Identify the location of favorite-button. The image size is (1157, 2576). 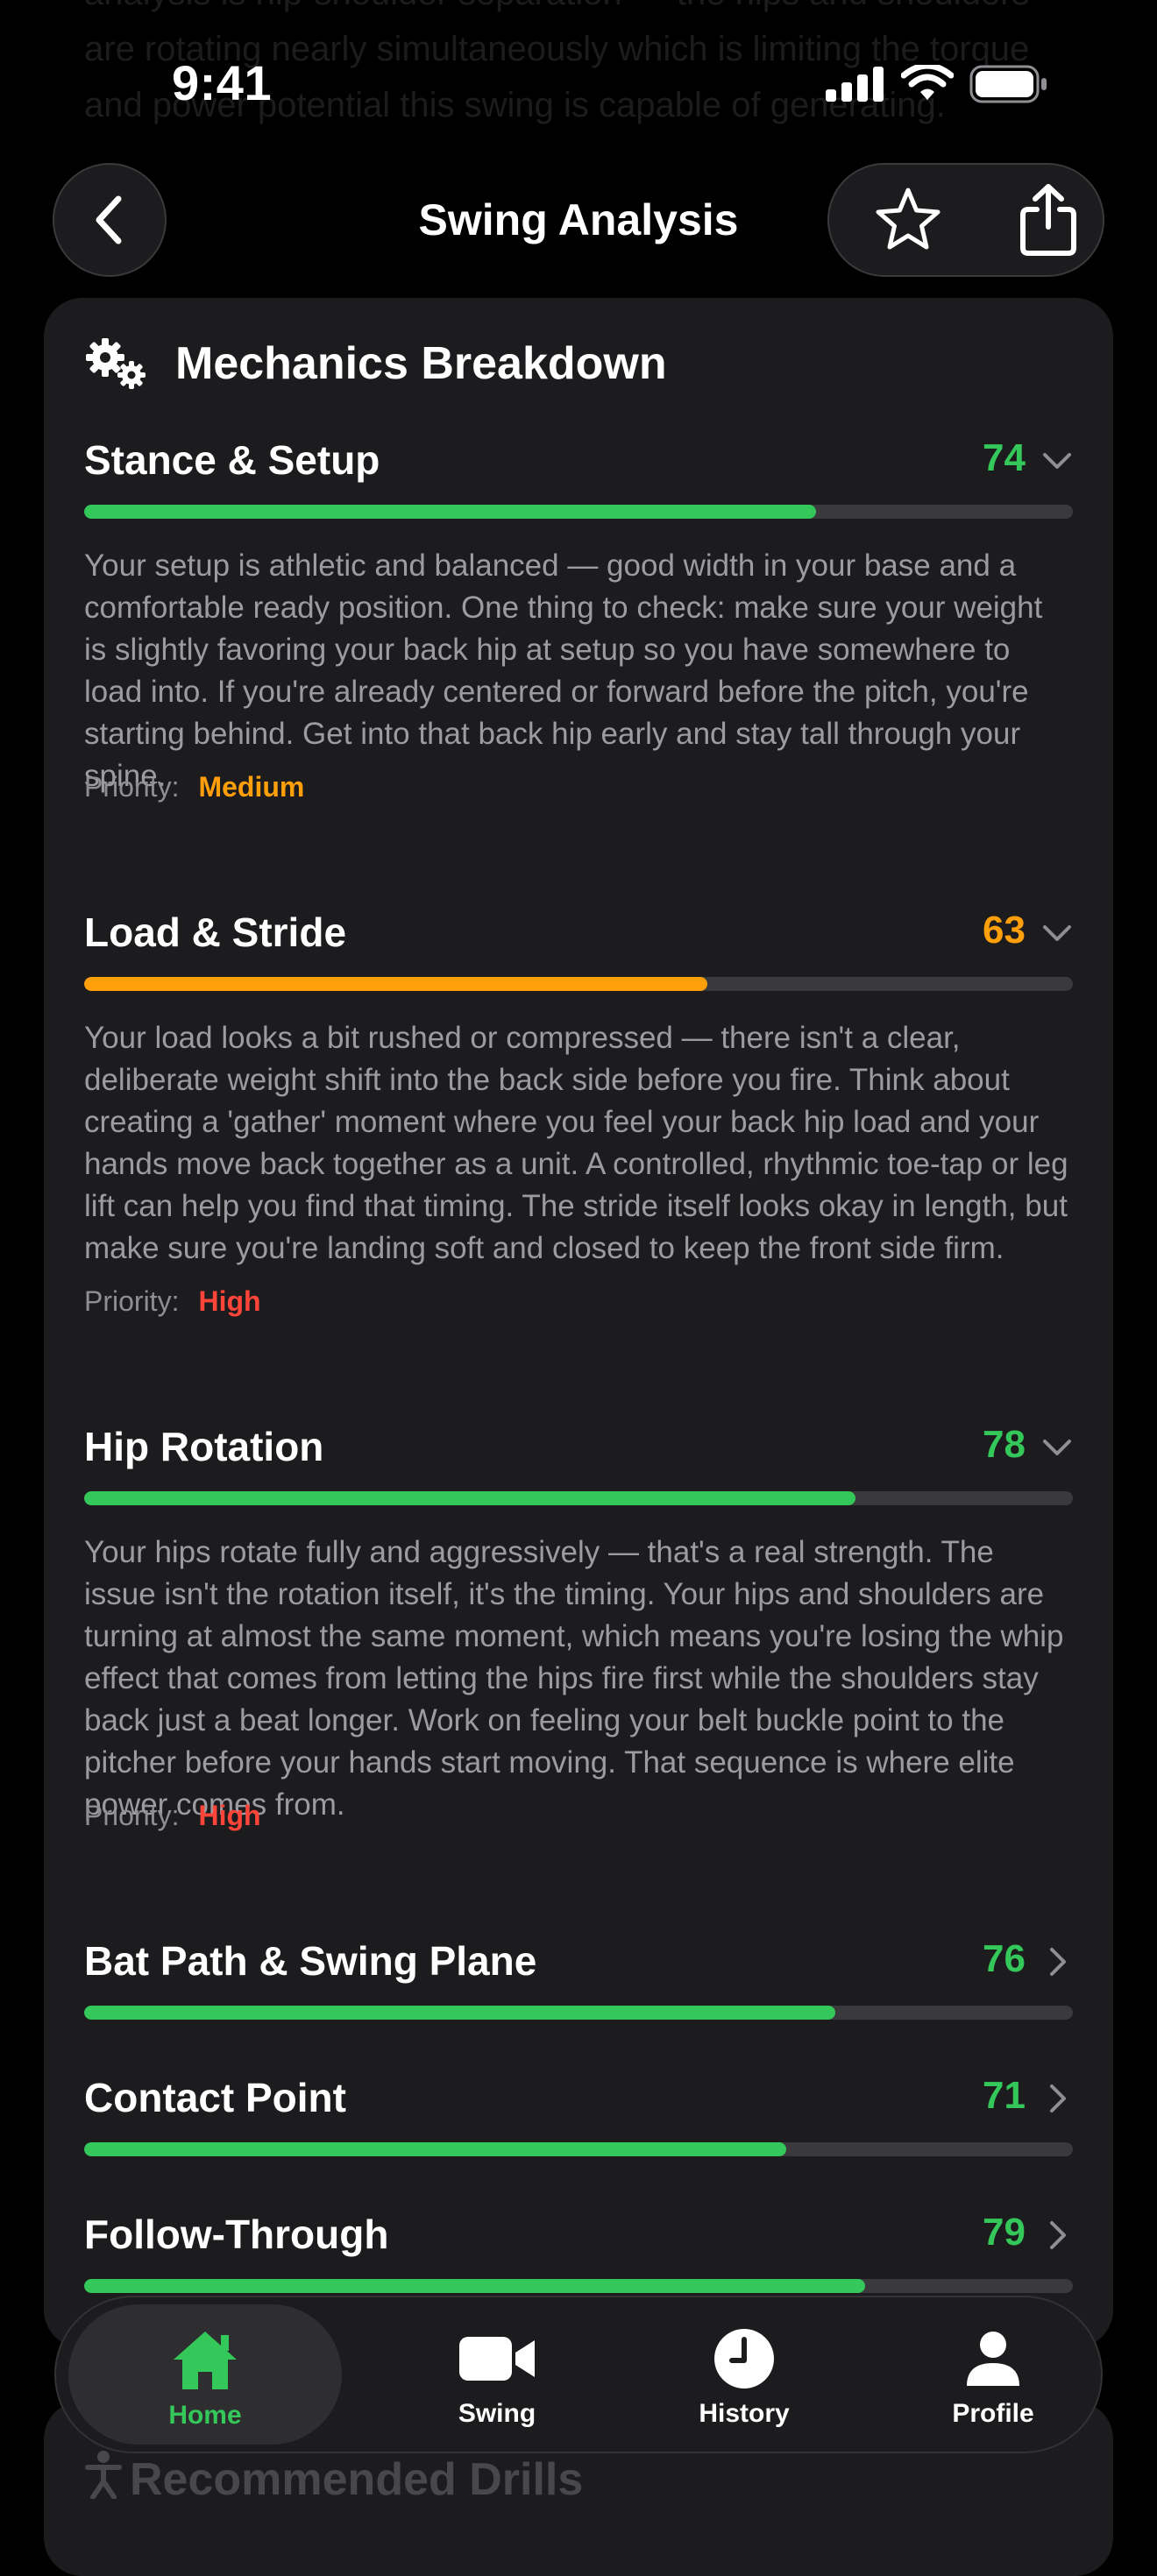
(908, 220).